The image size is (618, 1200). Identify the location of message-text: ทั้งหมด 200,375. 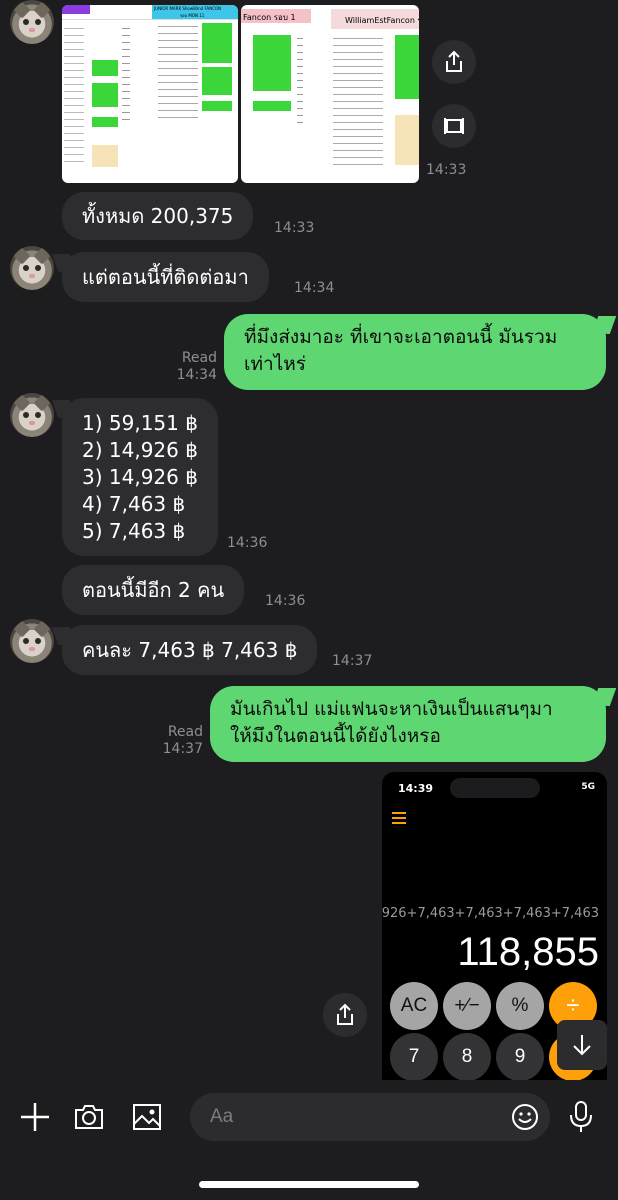
(158, 215).